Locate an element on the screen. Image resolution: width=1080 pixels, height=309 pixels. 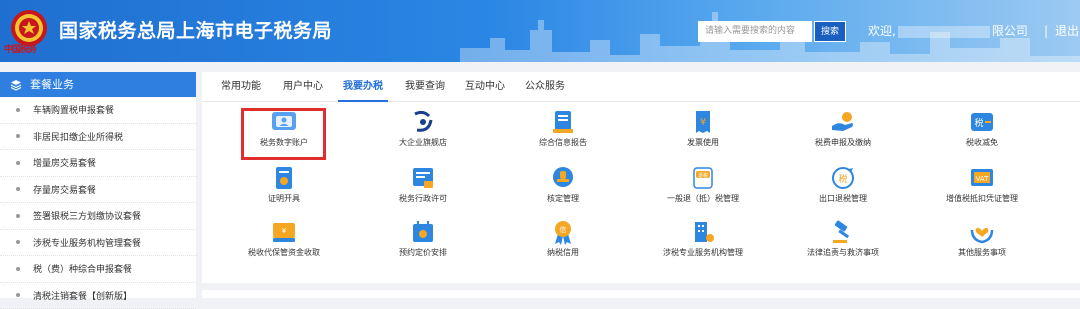
search-button: 搜索 is located at coordinates (830, 31).